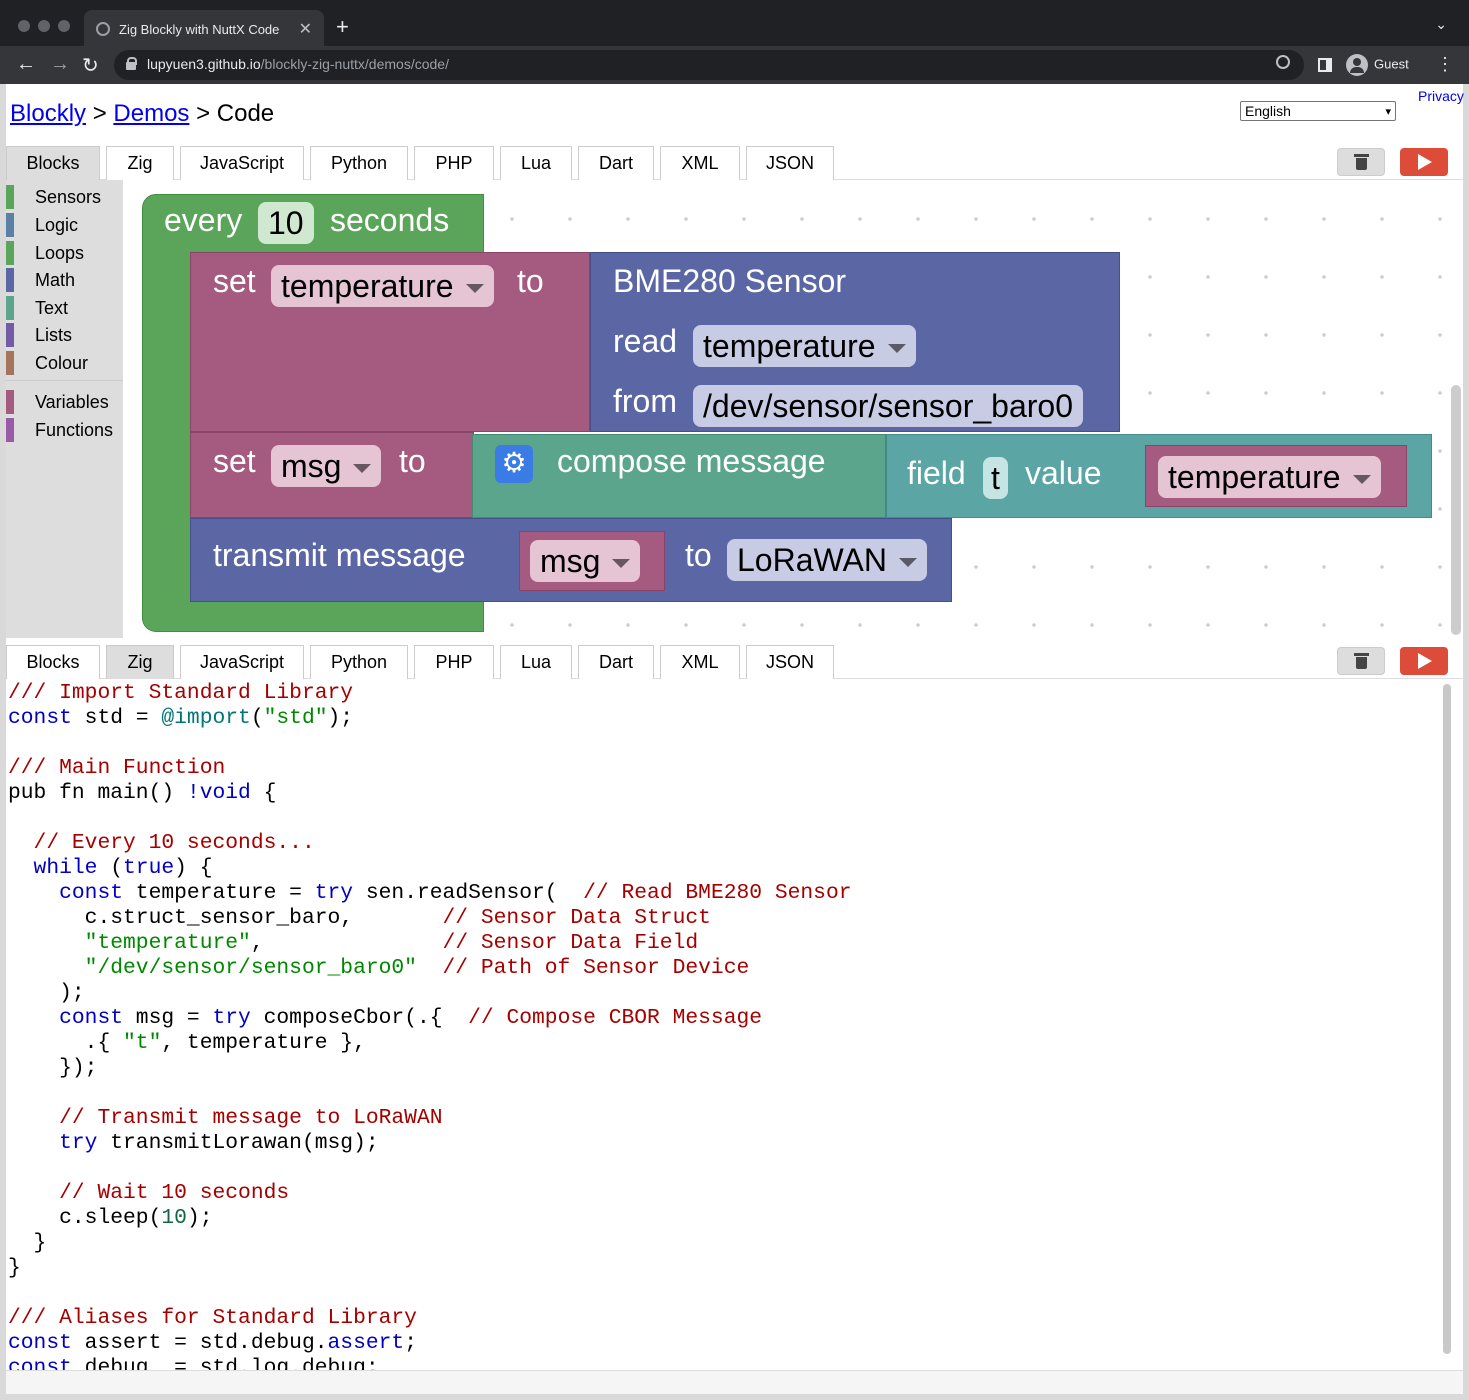 This screenshot has width=1469, height=1400. Describe the element at coordinates (64, 335) in the screenshot. I see `category-lists: Lists` at that location.